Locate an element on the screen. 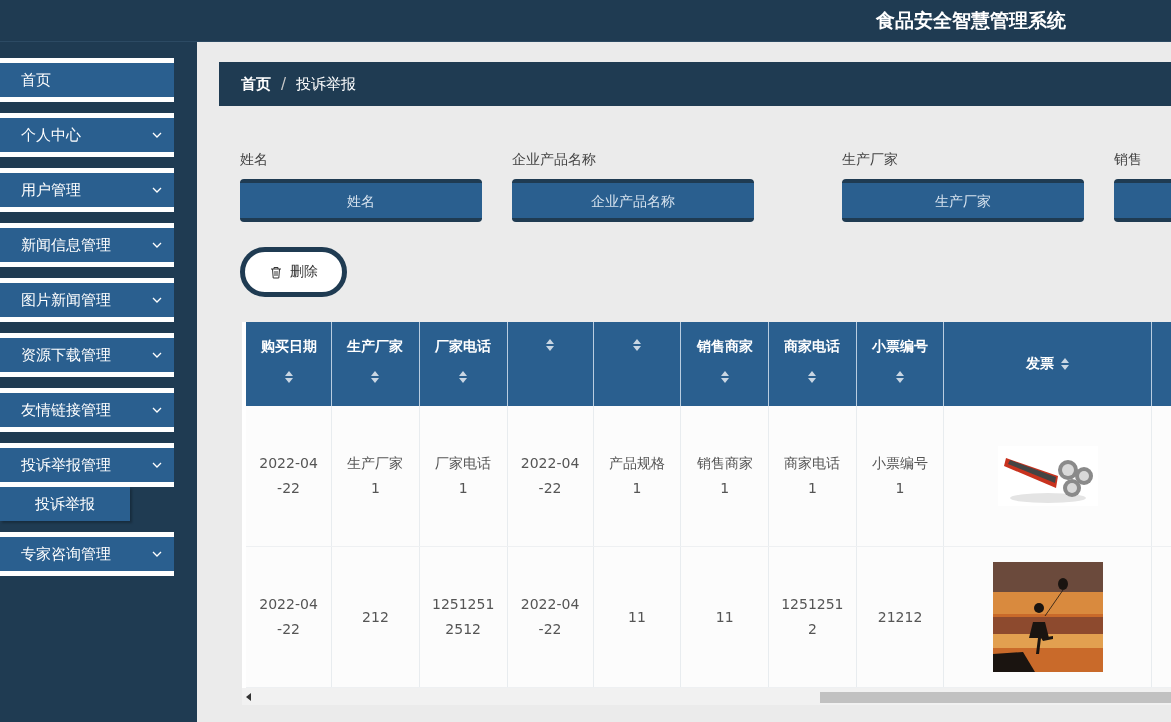 This screenshot has width=1171, height=722. sidebar-item: 投诉举报管理 is located at coordinates (87, 465).